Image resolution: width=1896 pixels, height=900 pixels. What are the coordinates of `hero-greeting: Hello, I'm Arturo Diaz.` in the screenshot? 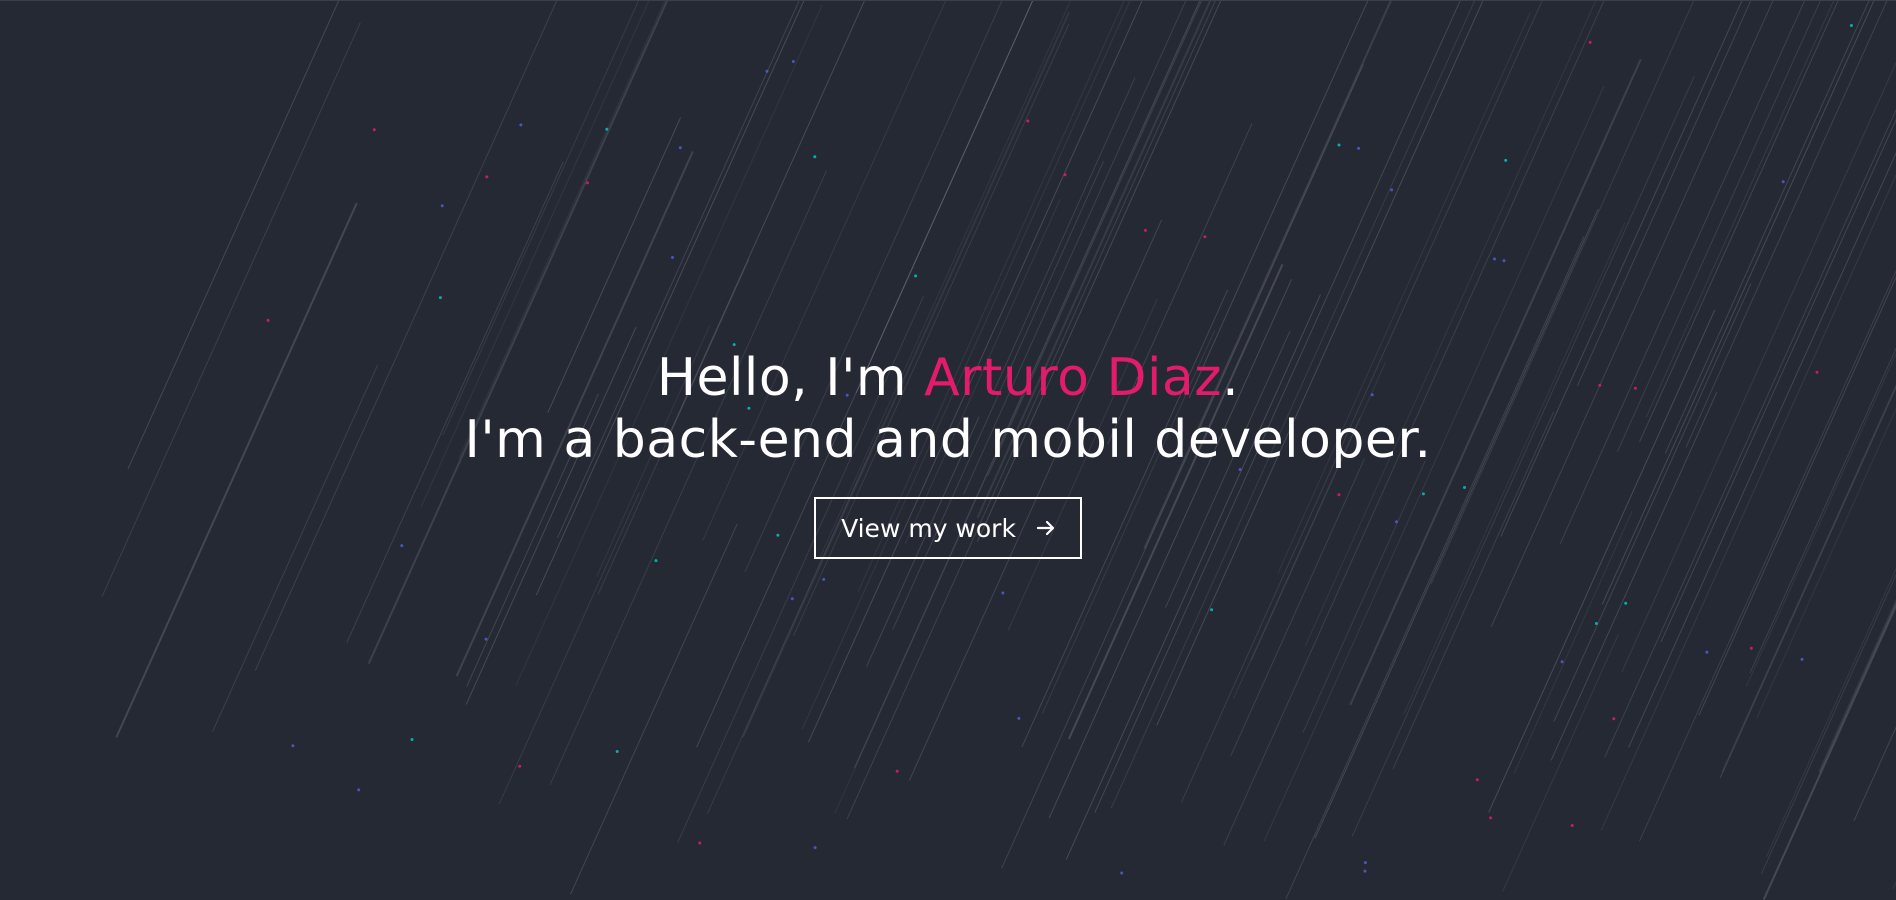 It's located at (948, 378).